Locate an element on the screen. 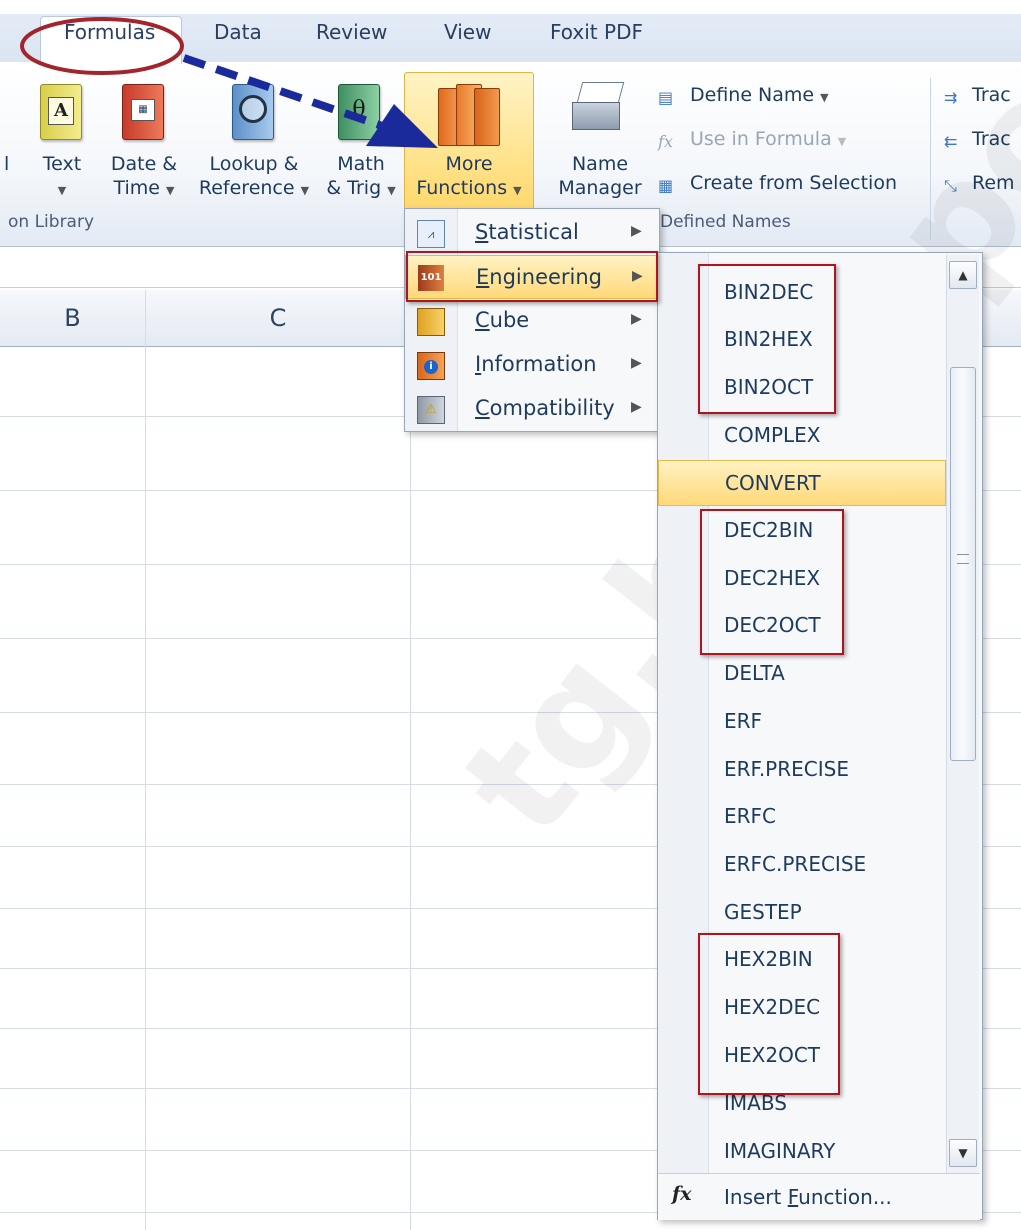 This screenshot has height=1230, width=1021. scroll-down-button: ▼ is located at coordinates (963, 1153).